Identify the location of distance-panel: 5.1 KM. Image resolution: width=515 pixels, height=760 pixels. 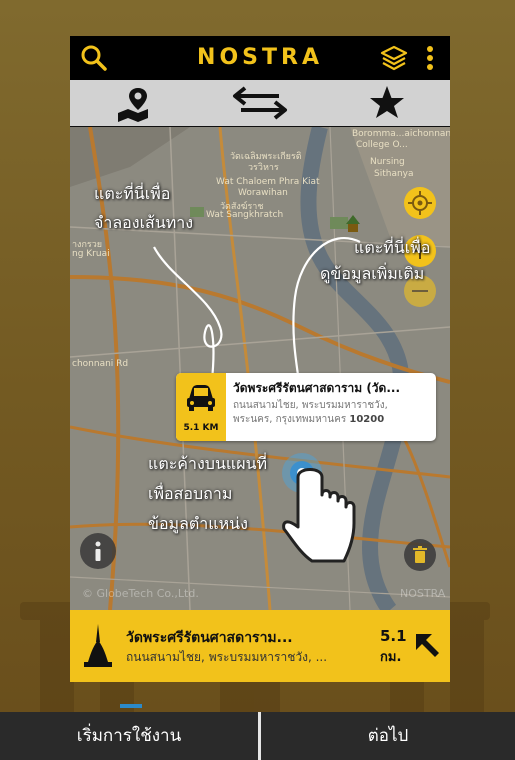
(201, 407).